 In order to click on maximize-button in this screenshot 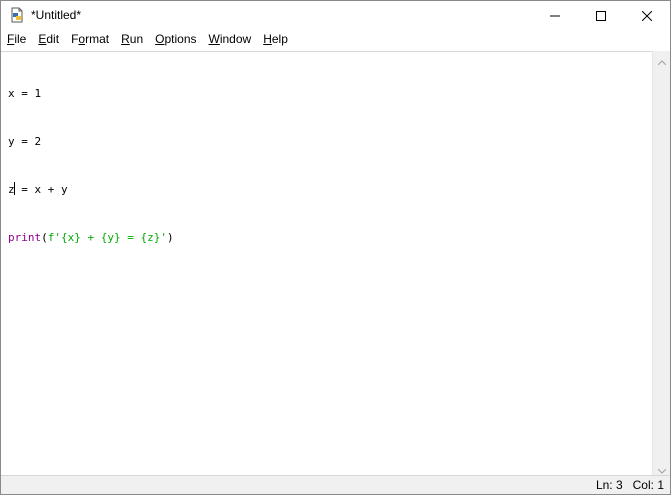, I will do `click(601, 15)`.